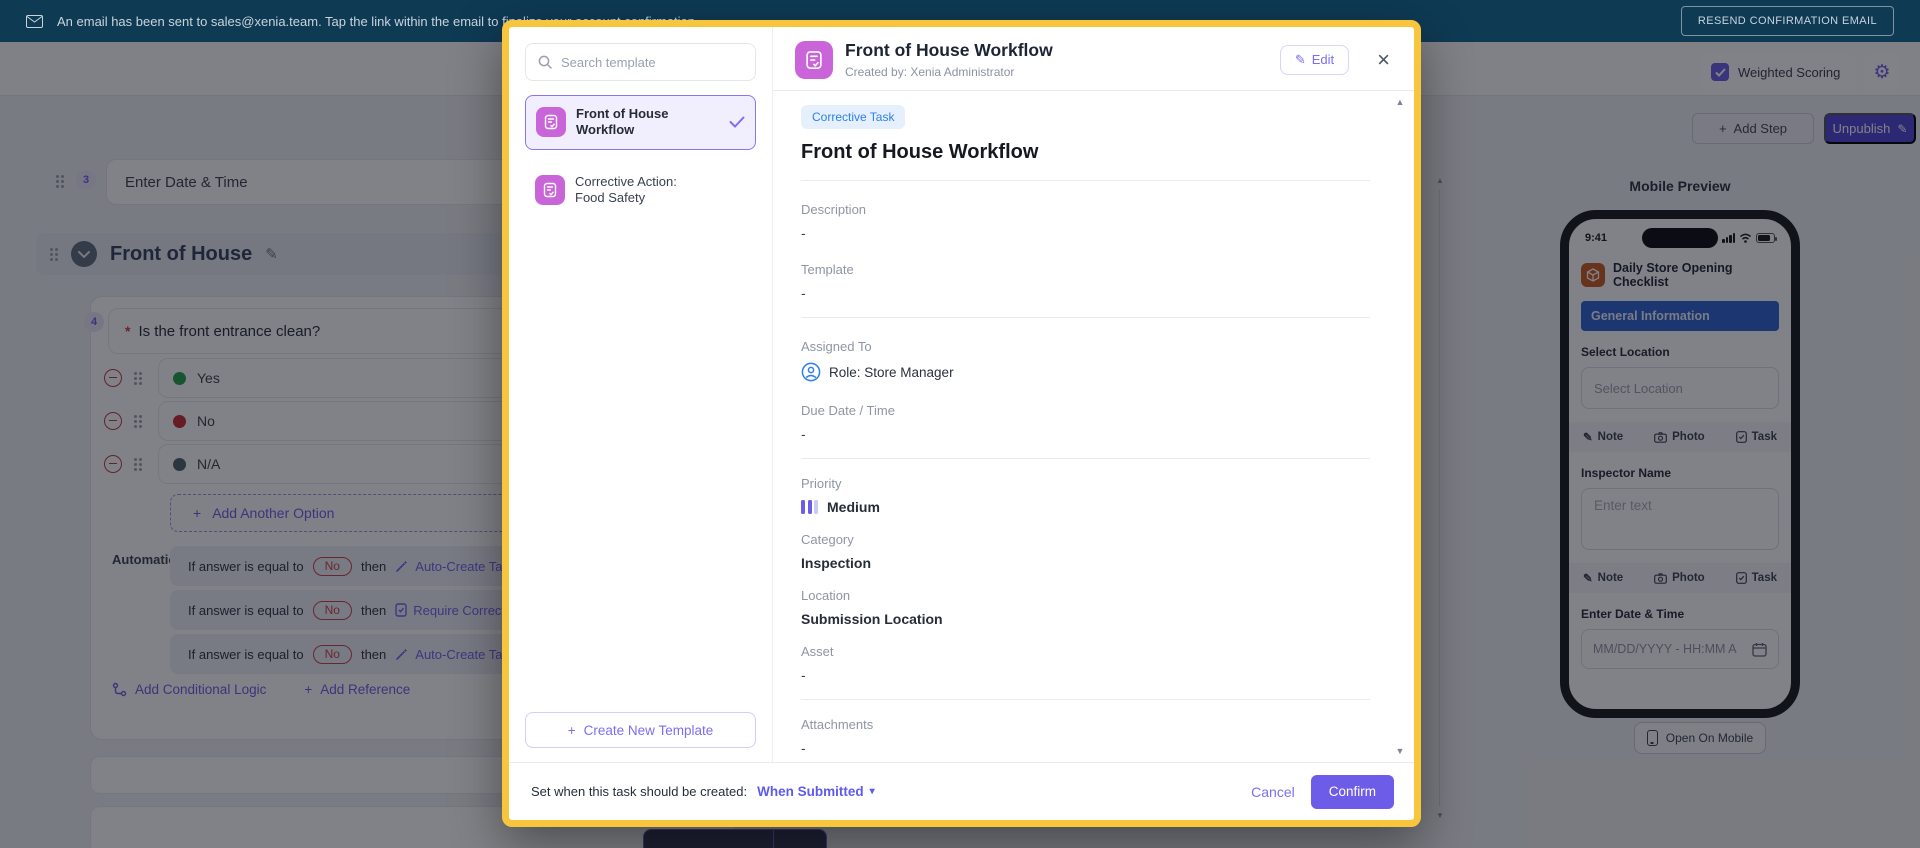 This screenshot has width=1920, height=848. What do you see at coordinates (1383, 59) in the screenshot?
I see `close-icon: ×` at bounding box center [1383, 59].